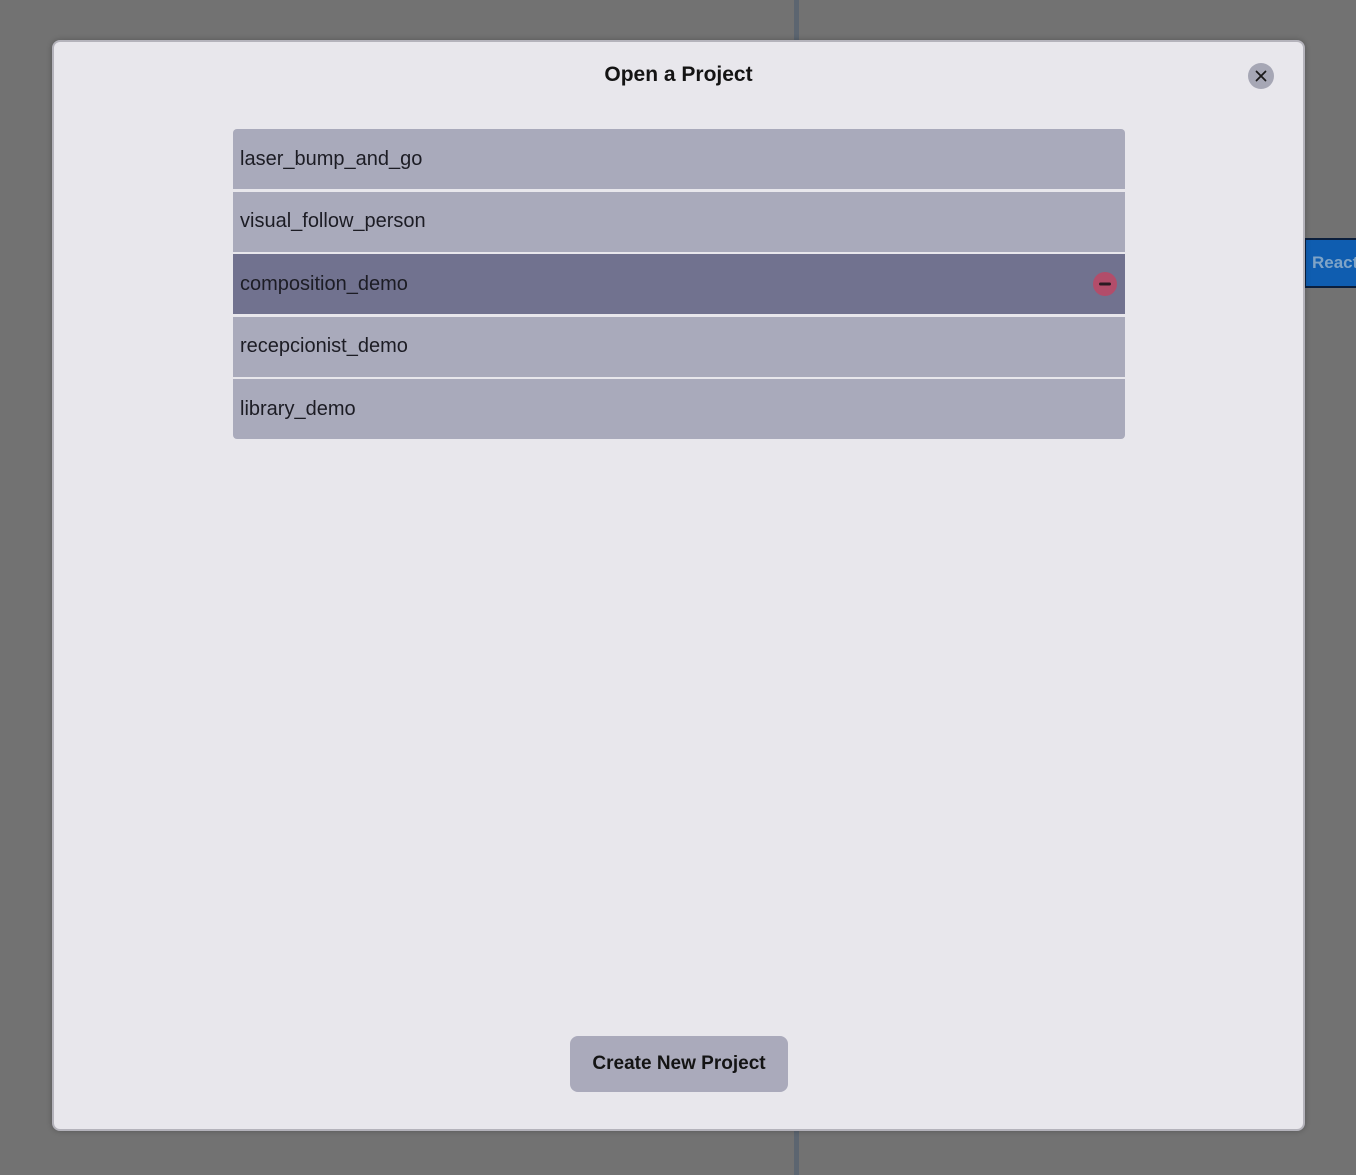 The image size is (1356, 1175). I want to click on delete-project-button, so click(1105, 284).